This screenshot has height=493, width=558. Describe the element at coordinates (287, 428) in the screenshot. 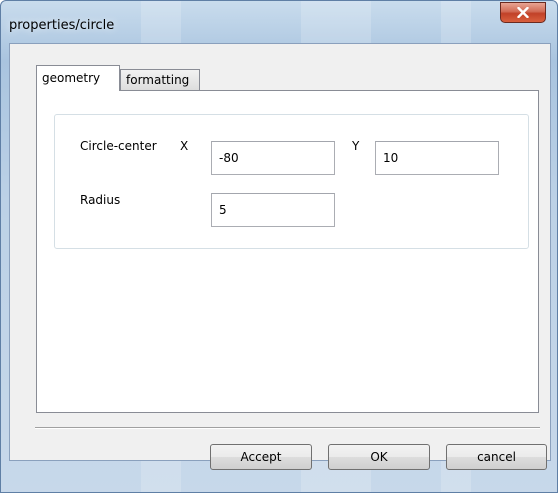

I see `button-separator` at that location.